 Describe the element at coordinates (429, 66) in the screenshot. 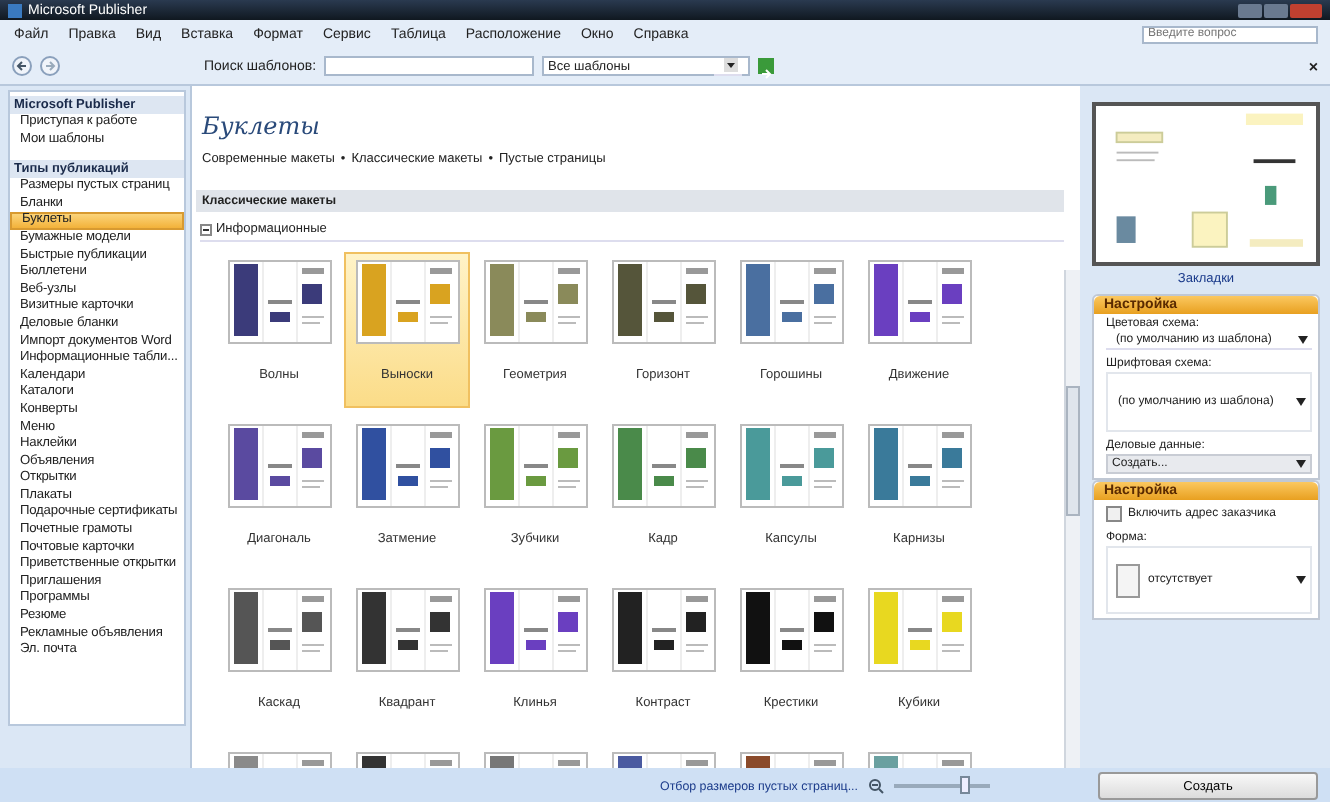

I see `template-search-field` at that location.